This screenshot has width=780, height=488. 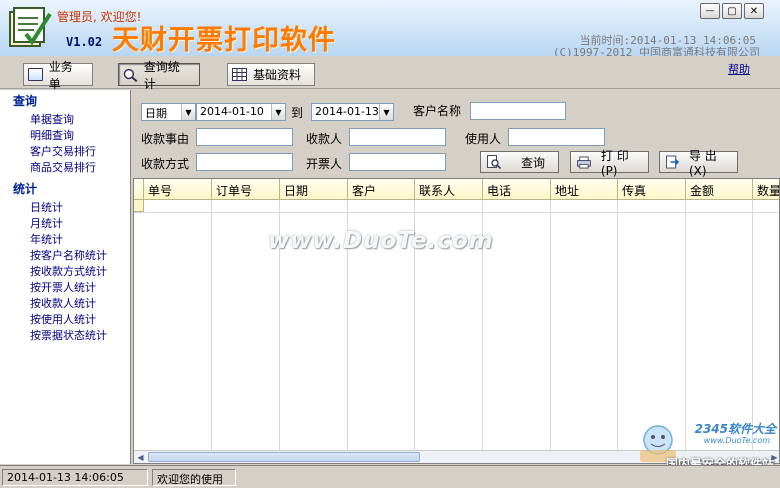 I want to click on col-header-fax: 传真, so click(x=652, y=189).